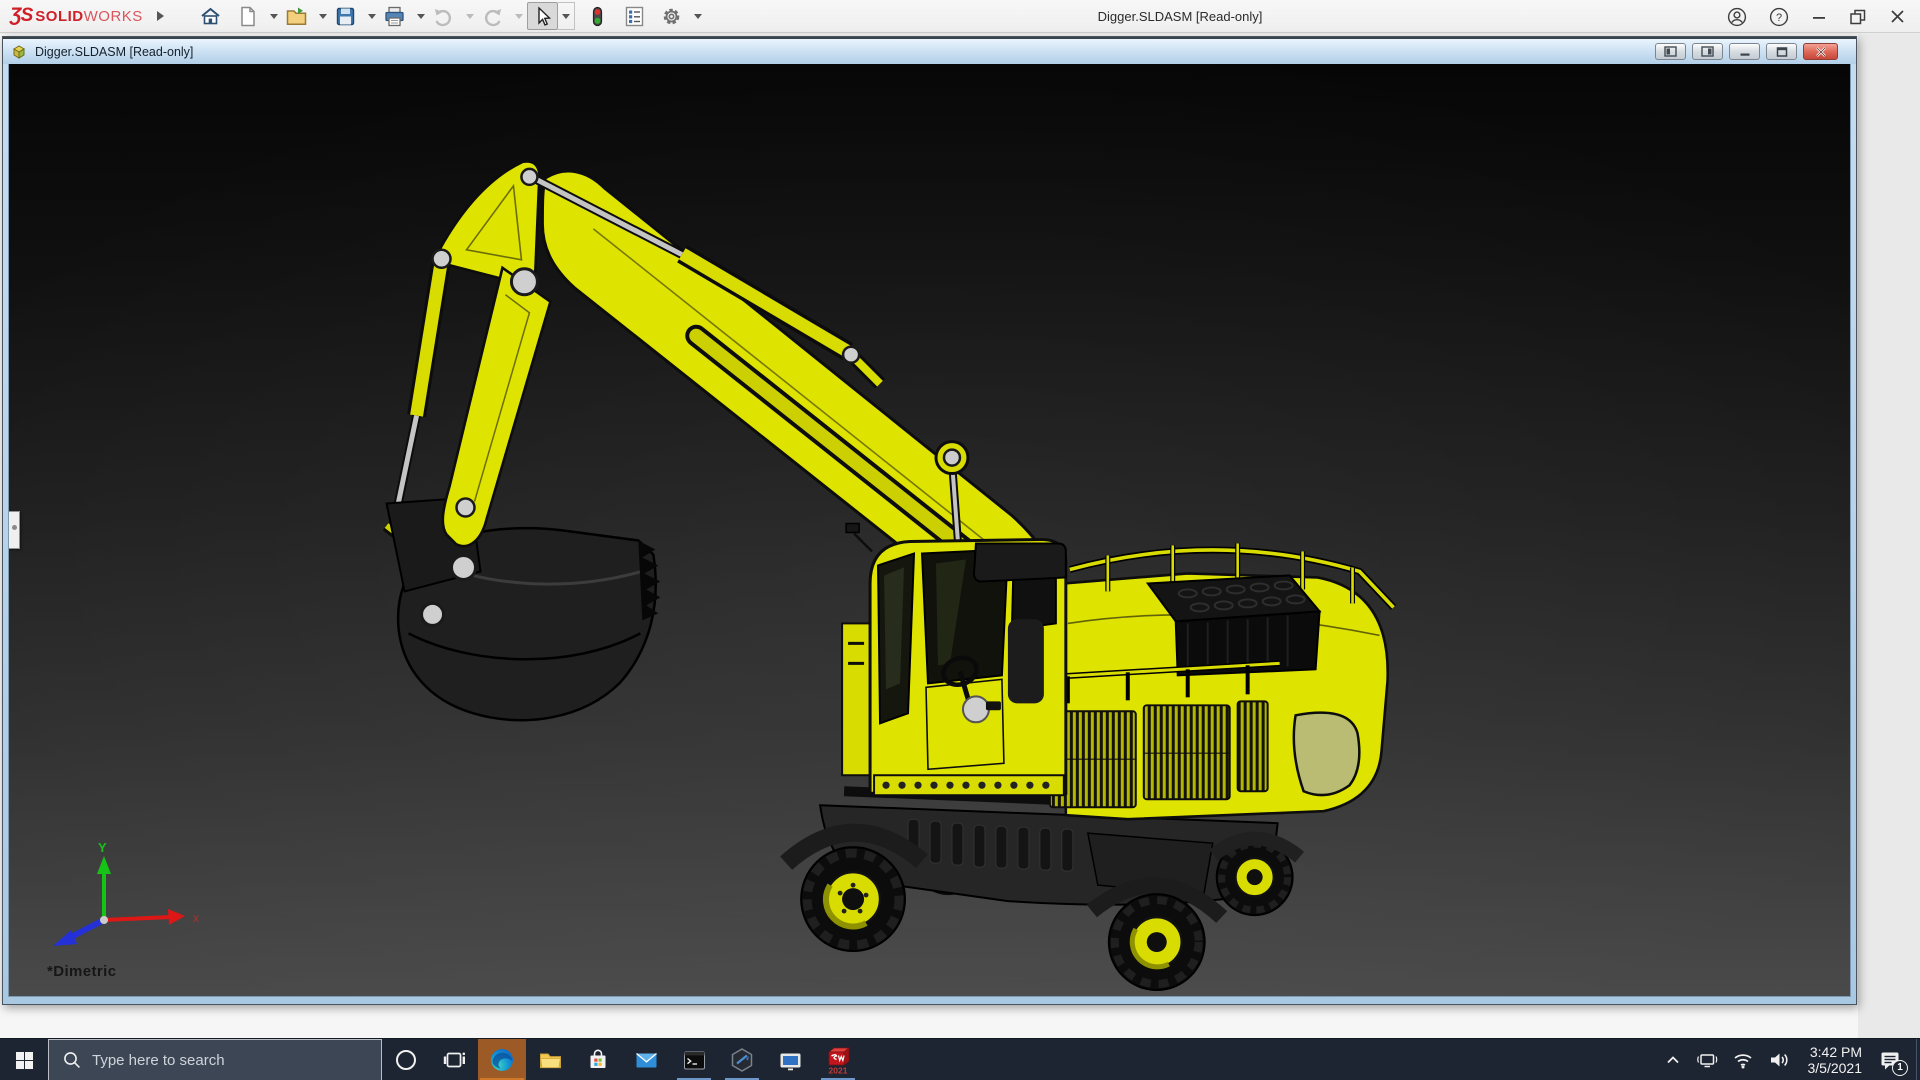 Image resolution: width=1920 pixels, height=1080 pixels. What do you see at coordinates (838, 1059) in the screenshot?
I see `taskbar-item-solidworks: 2021` at bounding box center [838, 1059].